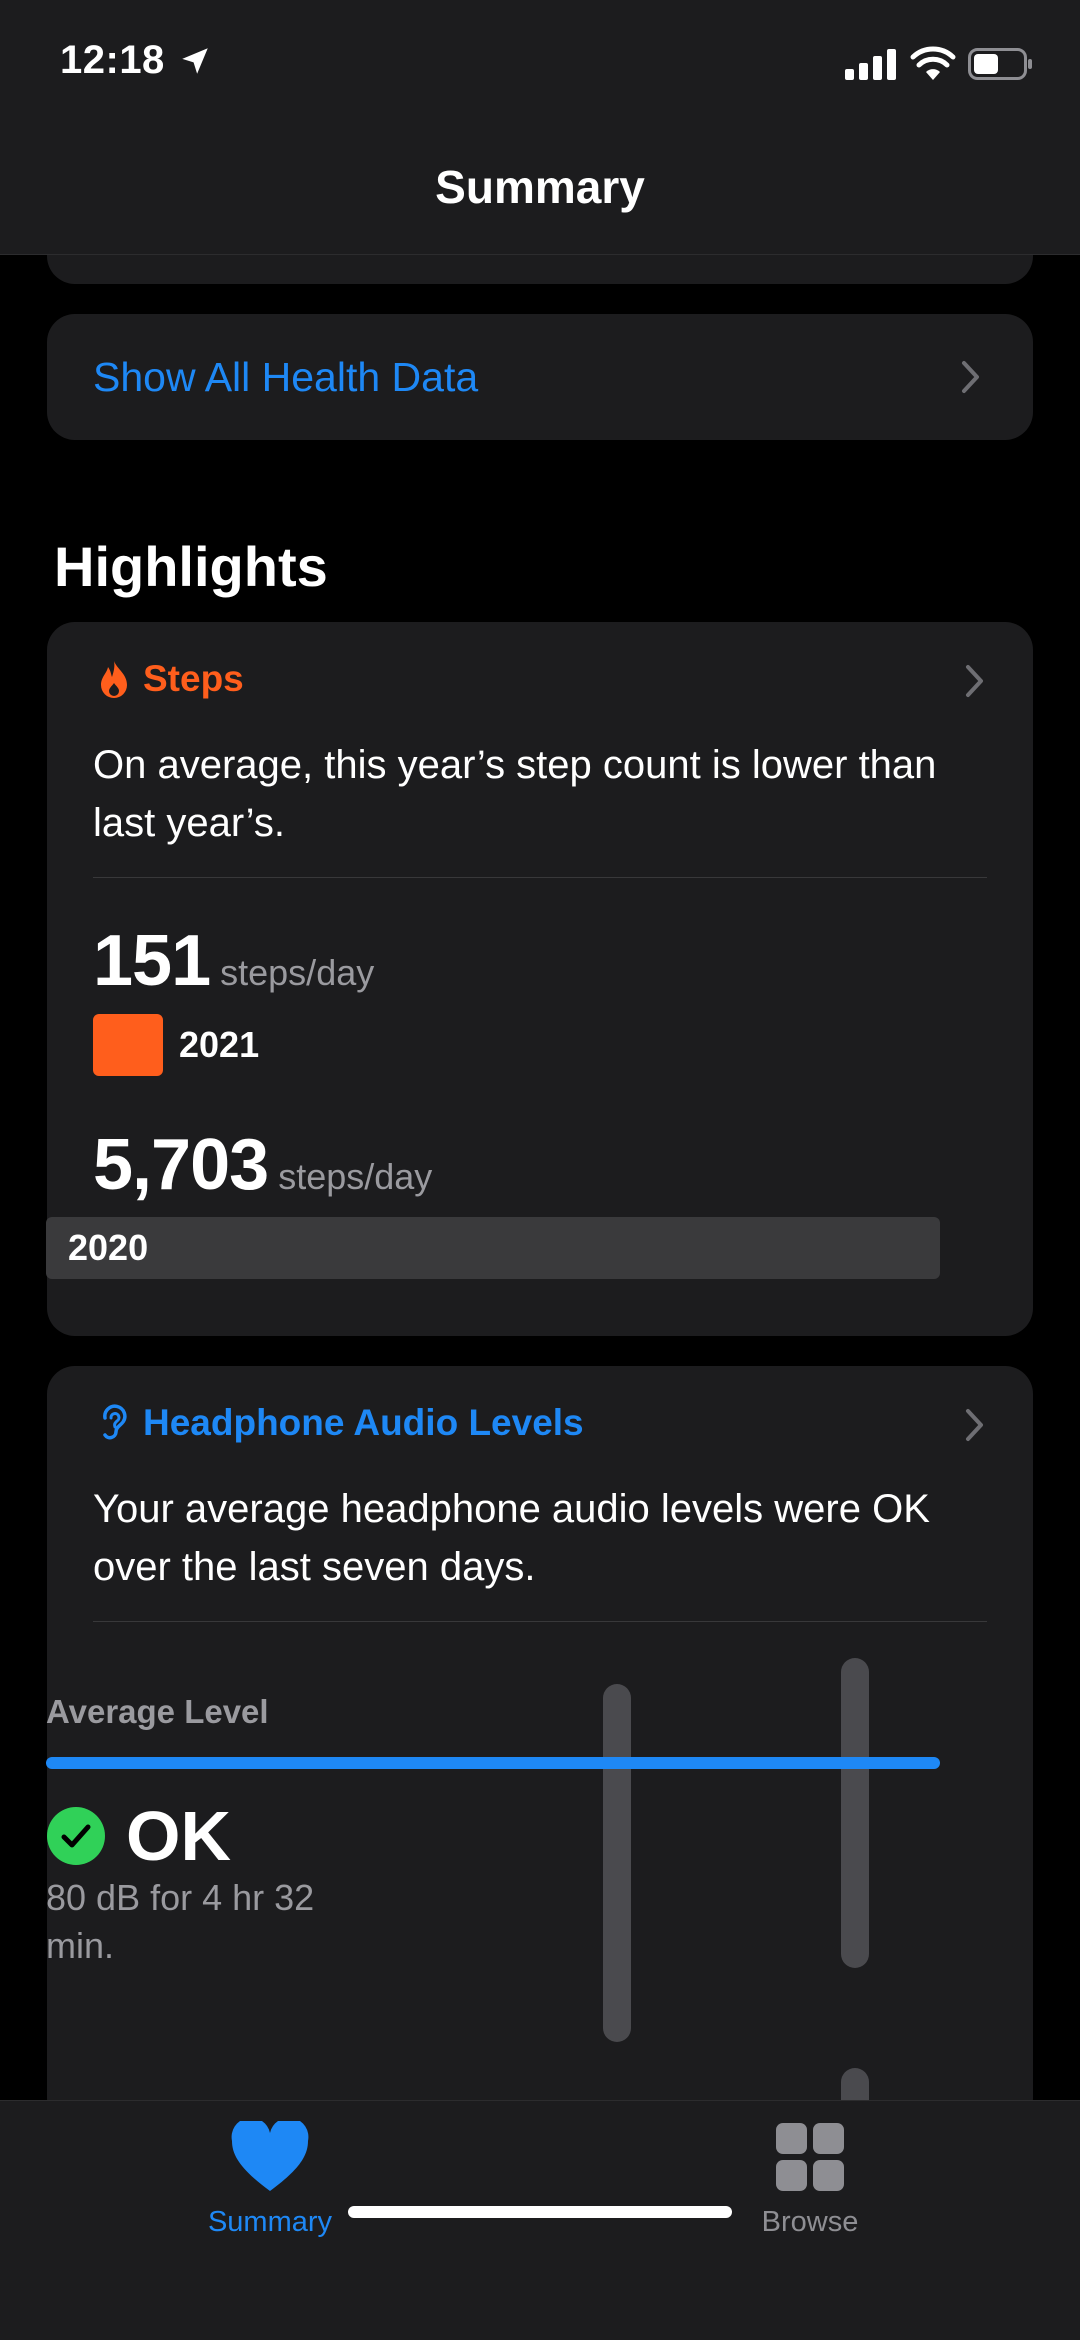 The height and width of the screenshot is (2340, 1080). What do you see at coordinates (270, 2222) in the screenshot?
I see `tab-summary-label: Summary` at bounding box center [270, 2222].